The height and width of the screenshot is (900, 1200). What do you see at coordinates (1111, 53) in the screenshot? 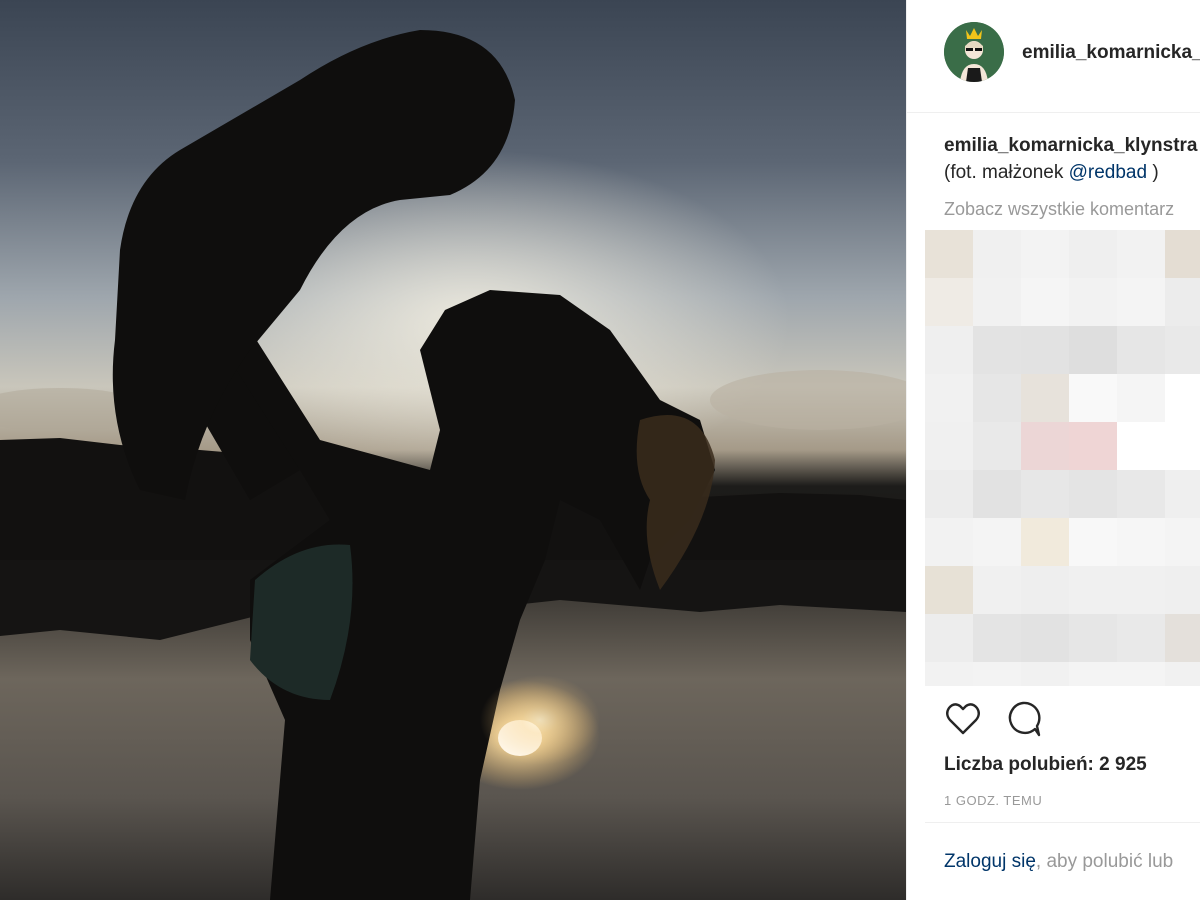
I see `header-username: emilia_komarnicka_` at bounding box center [1111, 53].